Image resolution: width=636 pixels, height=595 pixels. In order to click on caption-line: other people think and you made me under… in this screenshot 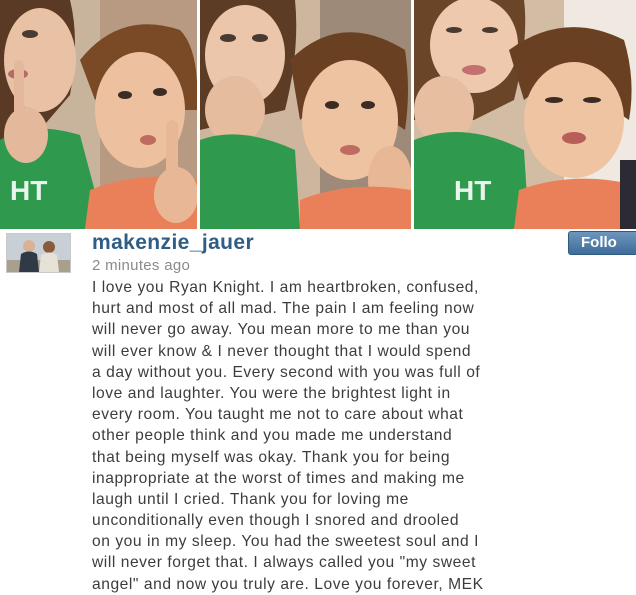, I will do `click(272, 436)`.